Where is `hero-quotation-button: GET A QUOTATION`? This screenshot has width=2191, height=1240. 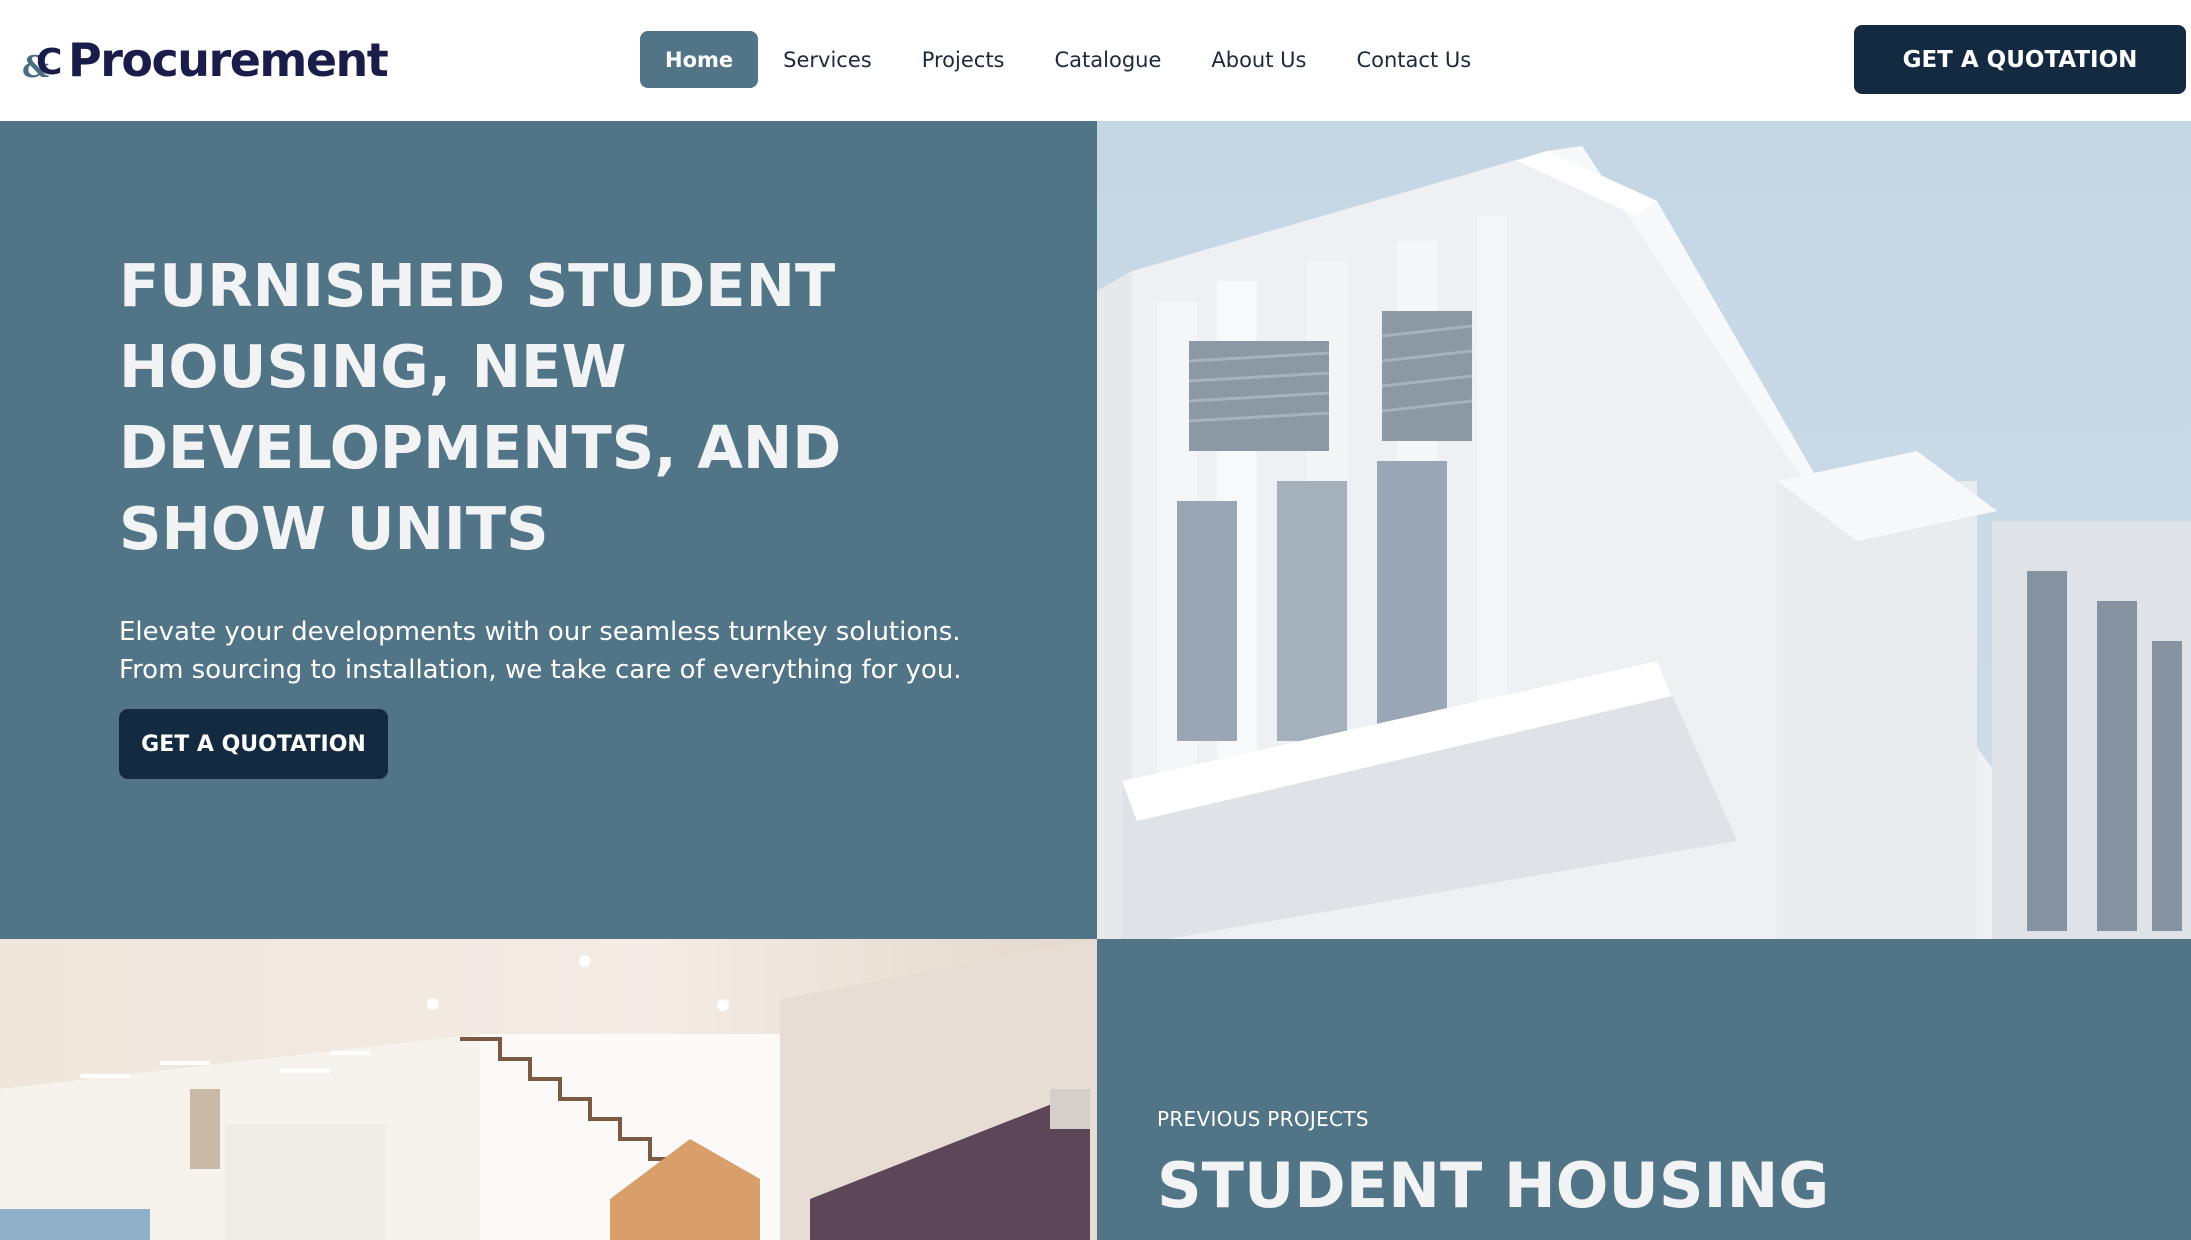
hero-quotation-button: GET A QUOTATION is located at coordinates (253, 744).